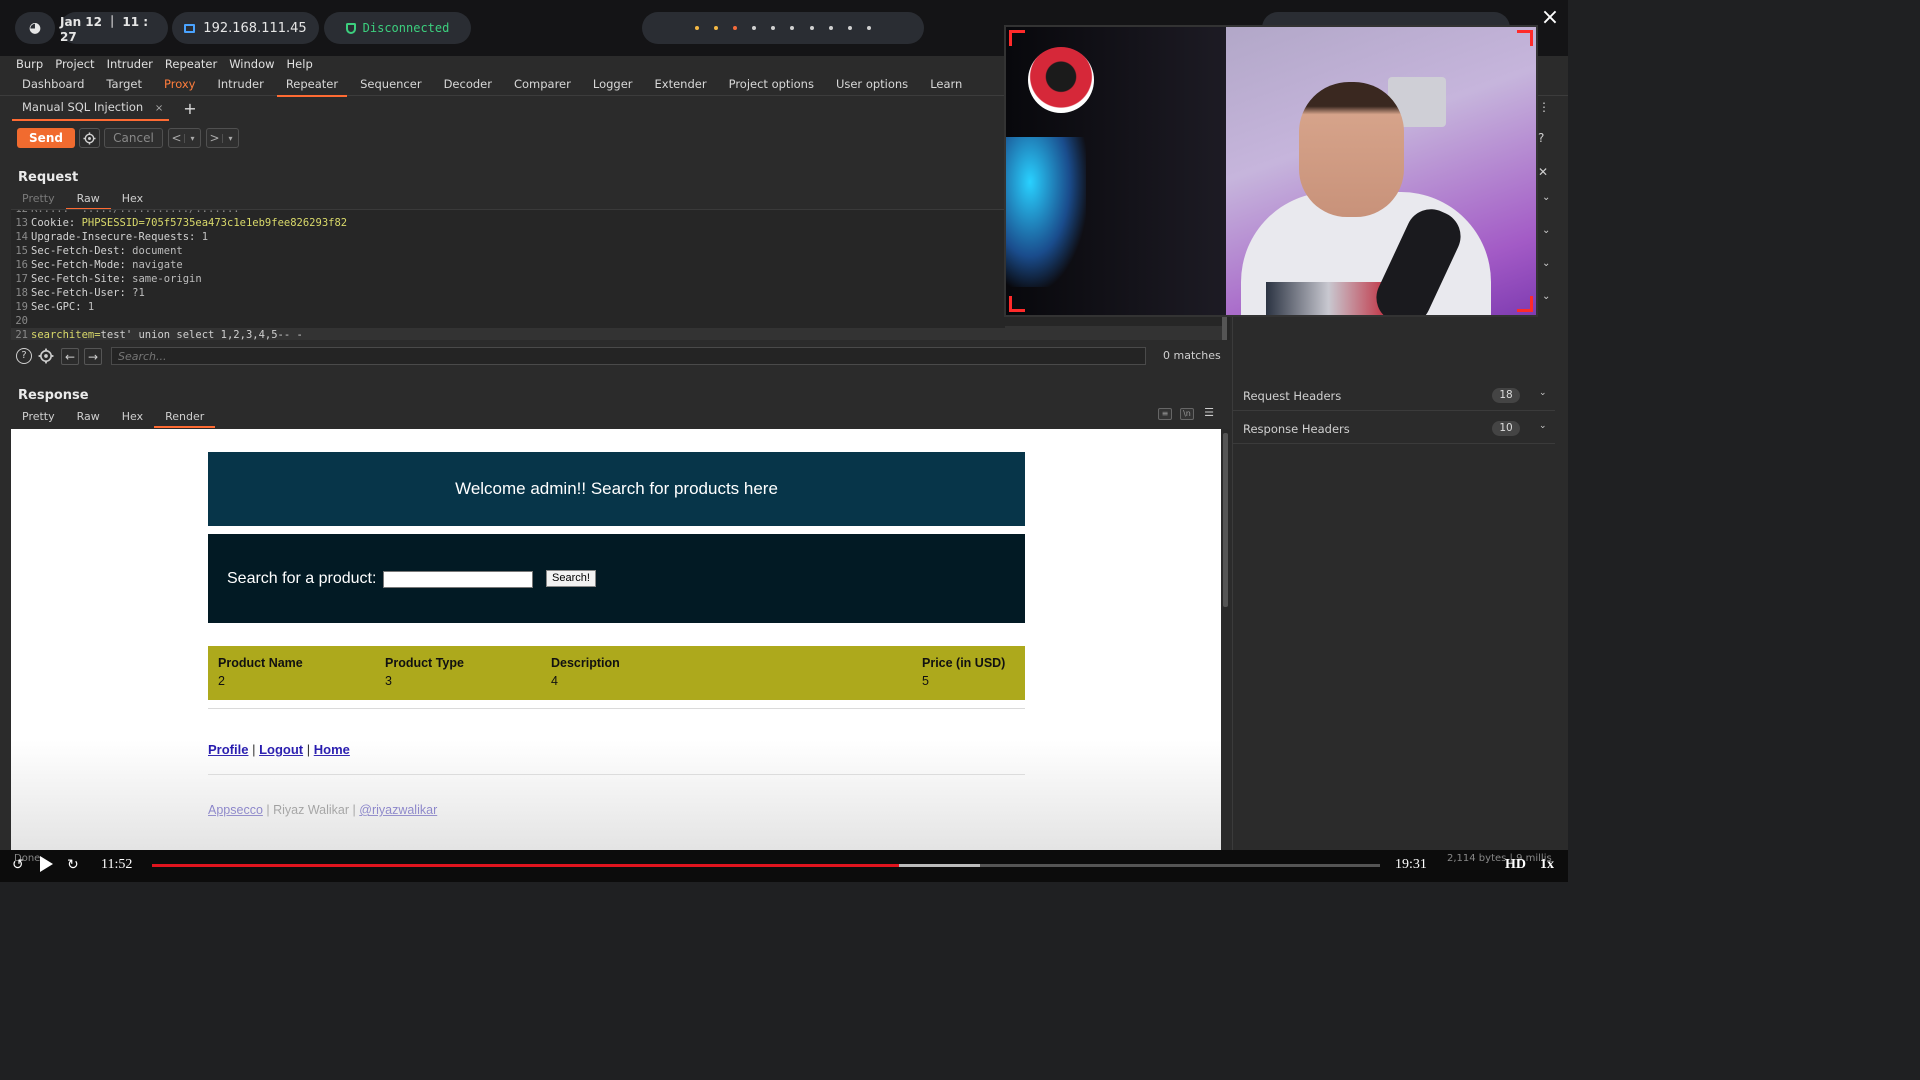 The image size is (1920, 1080). Describe the element at coordinates (766, 865) in the screenshot. I see `progress-track` at that location.